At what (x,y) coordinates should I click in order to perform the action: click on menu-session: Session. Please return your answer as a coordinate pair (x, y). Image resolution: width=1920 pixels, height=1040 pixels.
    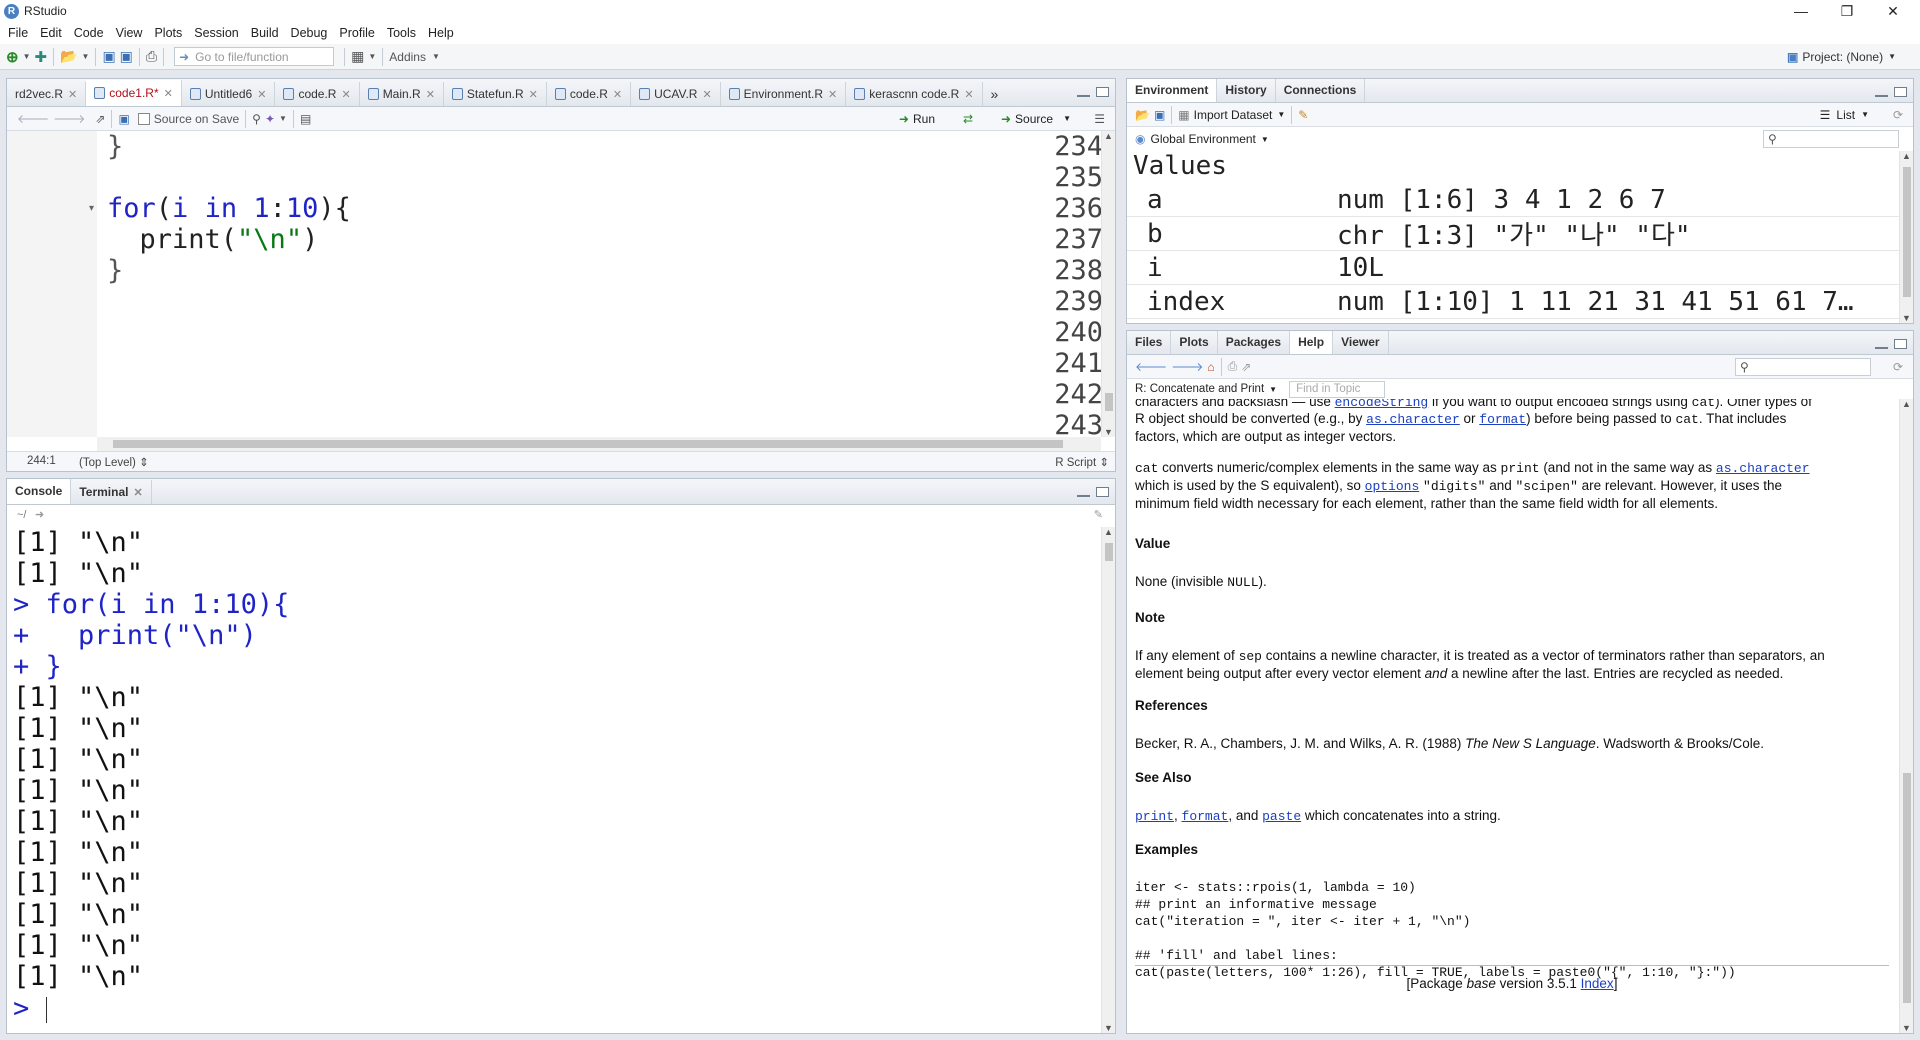
    Looking at the image, I should click on (216, 33).